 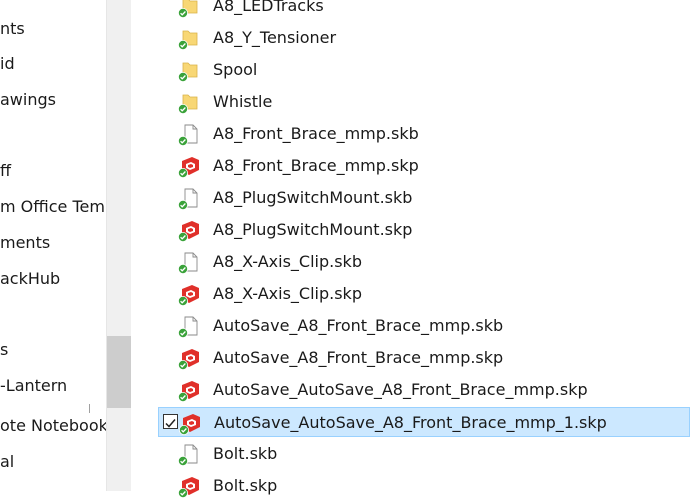 I want to click on nav-item: m Office Temp, so click(x=53, y=207).